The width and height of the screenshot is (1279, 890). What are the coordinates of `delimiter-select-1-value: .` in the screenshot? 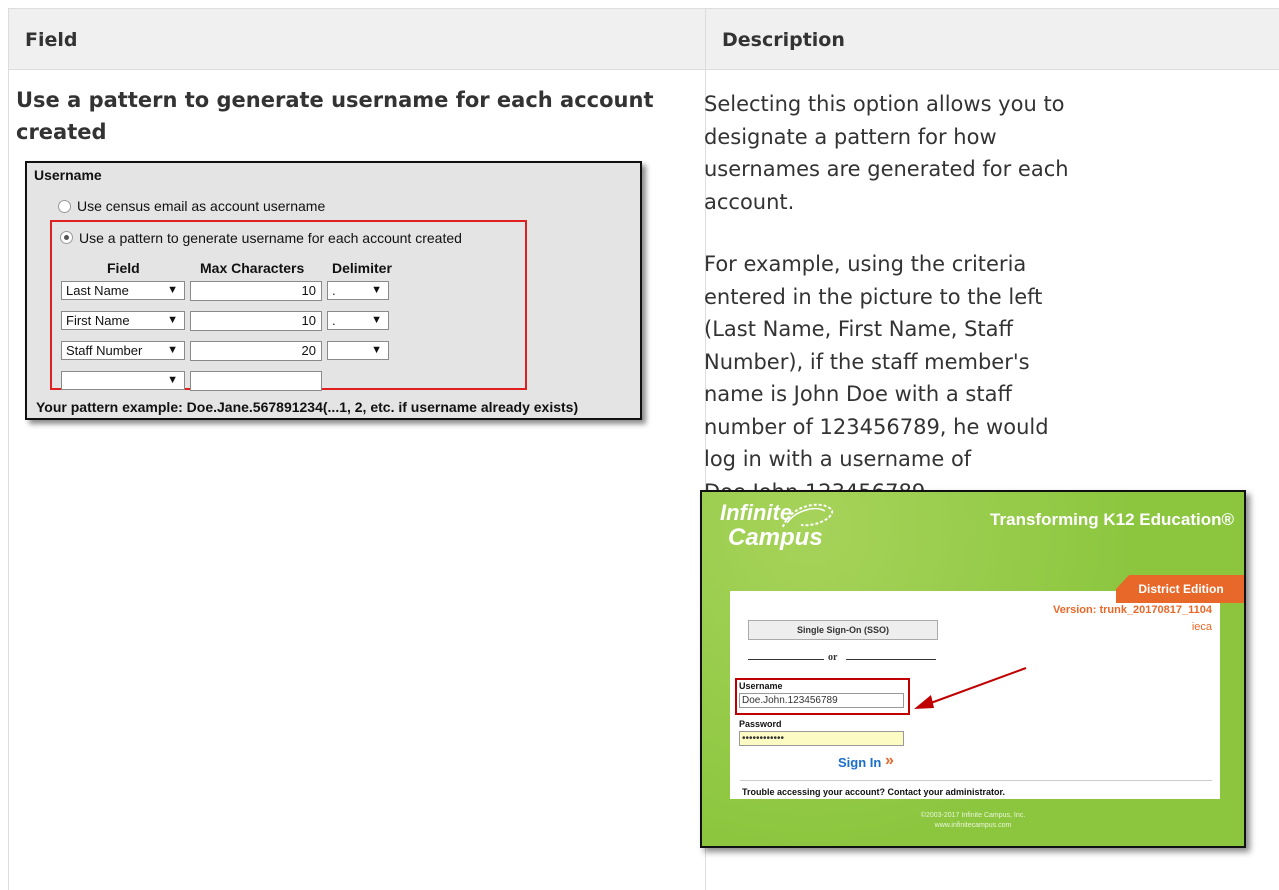 It's located at (334, 290).